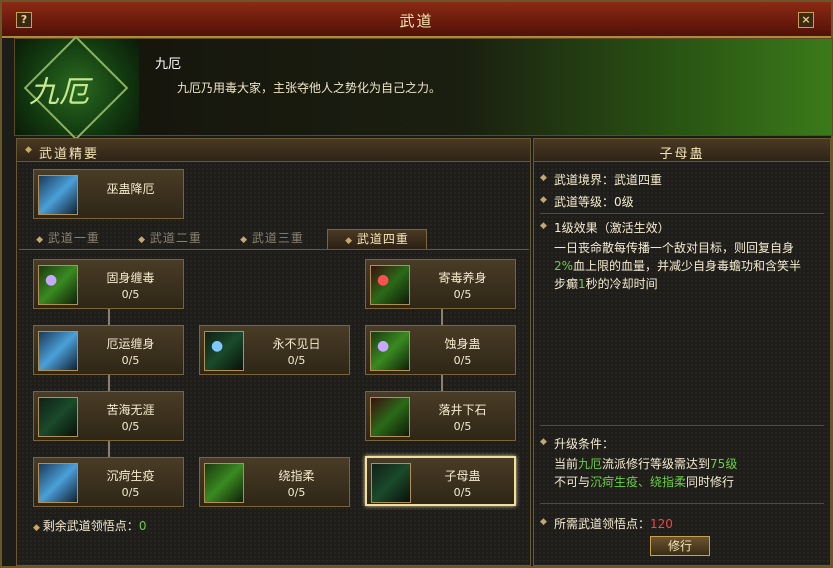 This screenshot has width=833, height=568. What do you see at coordinates (277, 238) in the screenshot?
I see `tab-tier-3-label: 武道三重` at bounding box center [277, 238].